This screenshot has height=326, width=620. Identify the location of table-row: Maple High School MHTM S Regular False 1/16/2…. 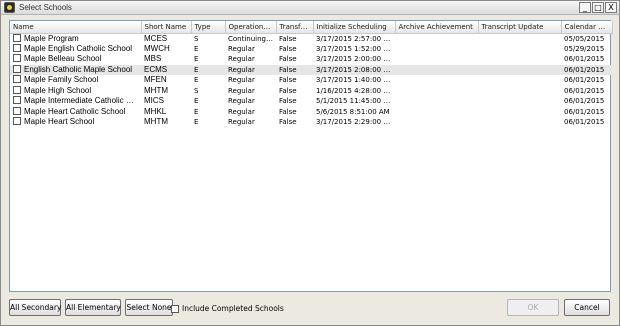
(311, 91).